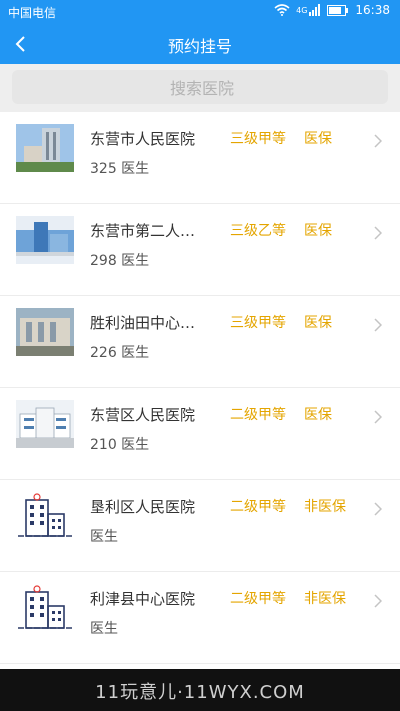  What do you see at coordinates (120, 261) in the screenshot?
I see `doctor-count: 298 医生` at bounding box center [120, 261].